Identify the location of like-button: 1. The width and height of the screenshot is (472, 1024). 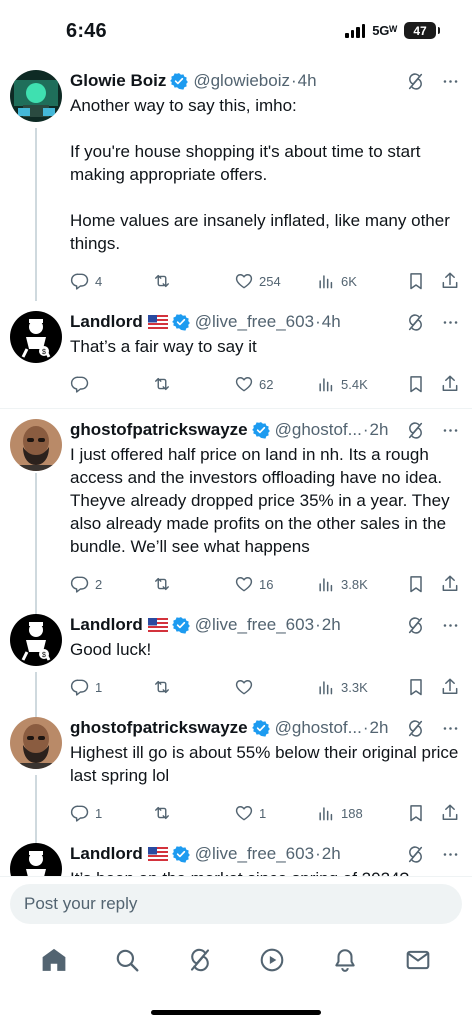
(275, 813).